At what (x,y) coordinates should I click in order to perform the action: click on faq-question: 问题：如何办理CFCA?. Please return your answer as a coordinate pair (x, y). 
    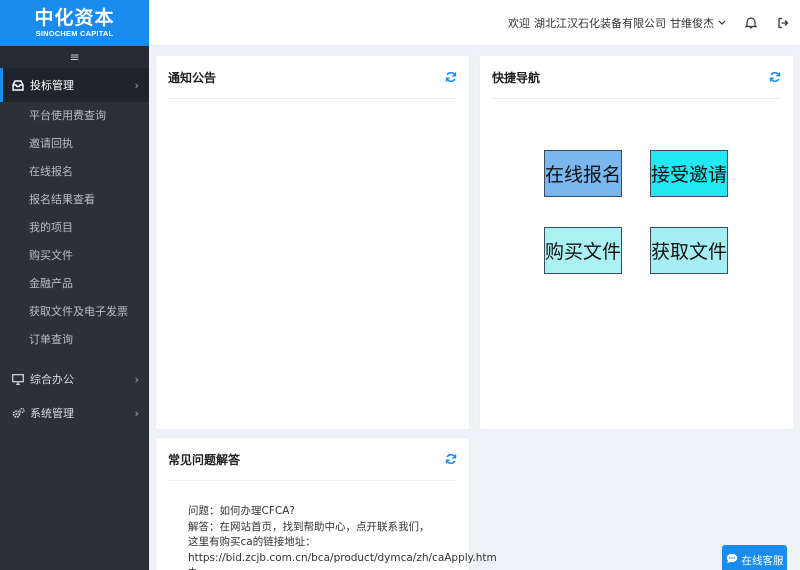
    Looking at the image, I should click on (241, 511).